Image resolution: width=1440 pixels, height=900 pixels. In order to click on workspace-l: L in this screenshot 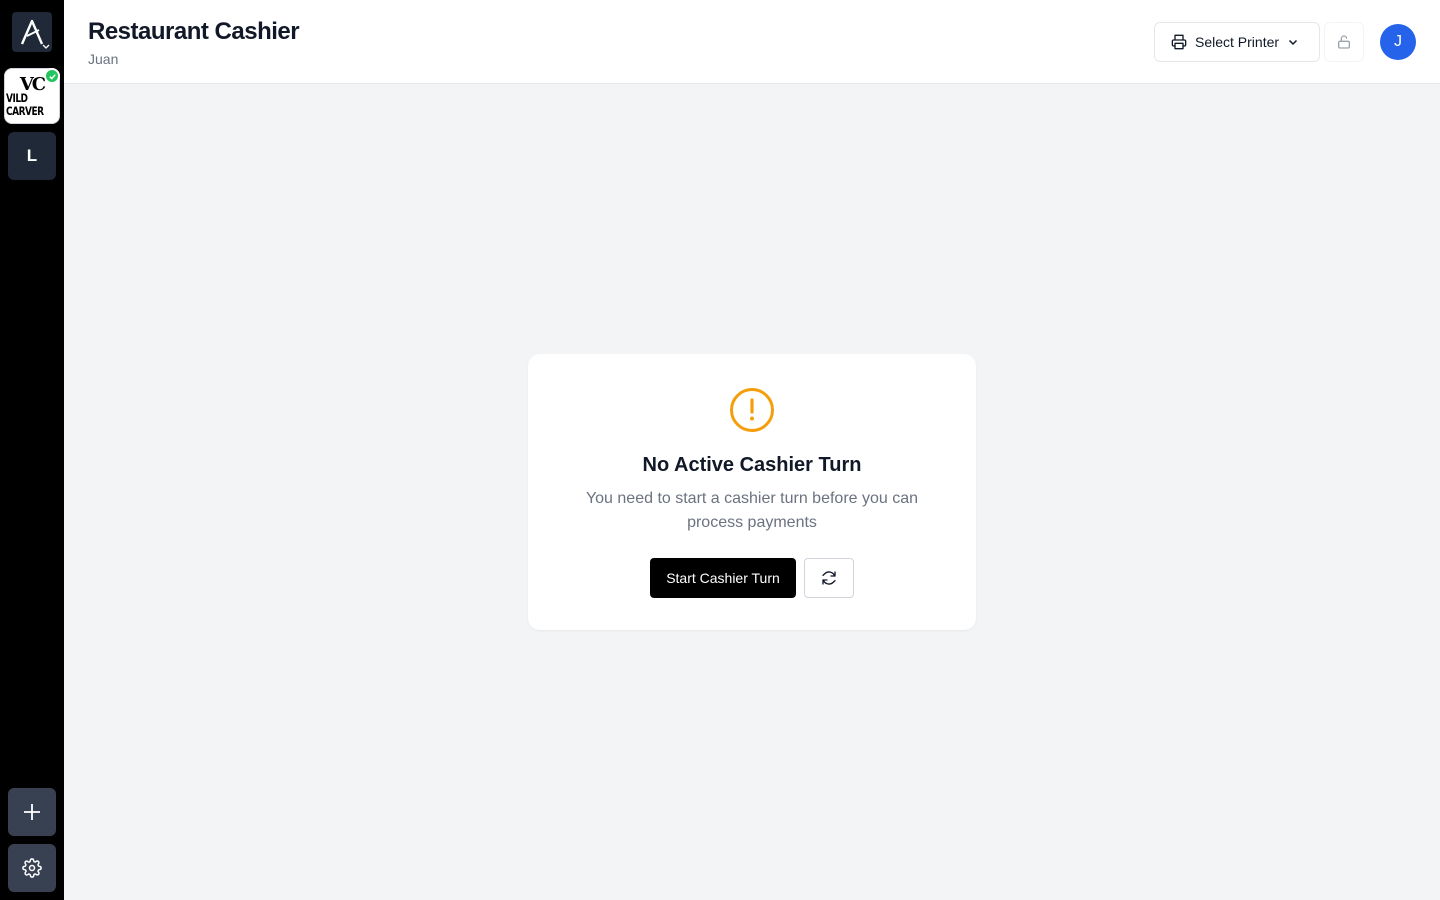, I will do `click(32, 156)`.